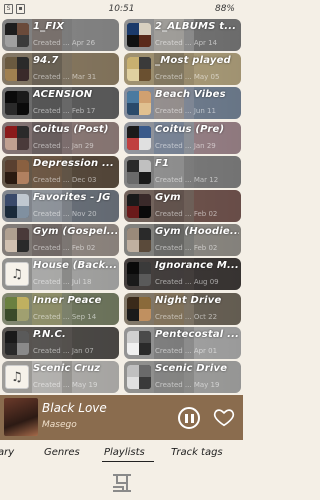 This screenshot has width=320, height=500. Describe the element at coordinates (182, 342) in the screenshot. I see `playlist-card: Pentecostal ... Created ... Apr 01` at that location.